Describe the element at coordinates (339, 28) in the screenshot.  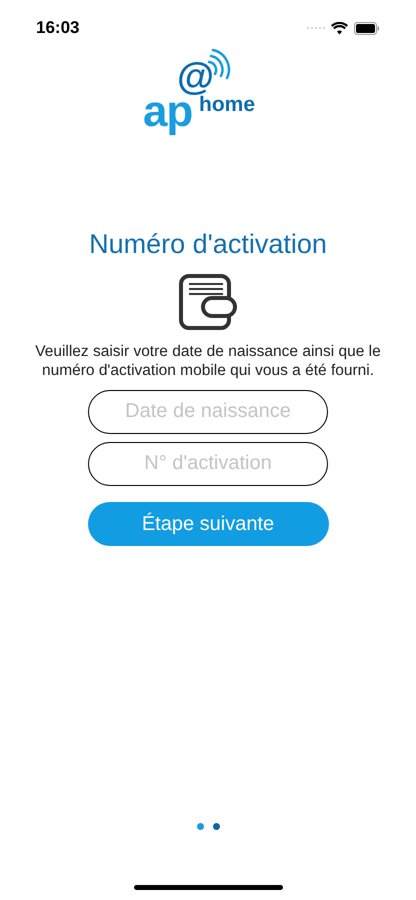
I see `wifi-icon` at that location.